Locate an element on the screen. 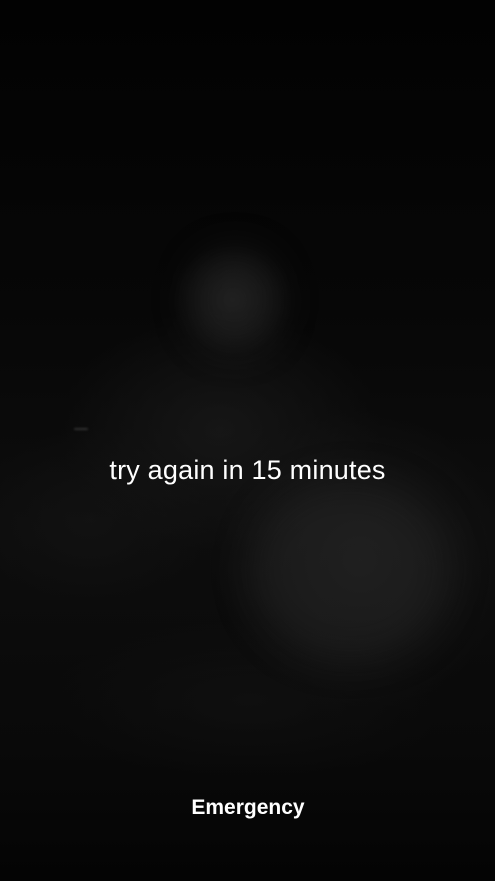 This screenshot has height=881, width=495. blurred-background-figure is located at coordinates (235, 300).